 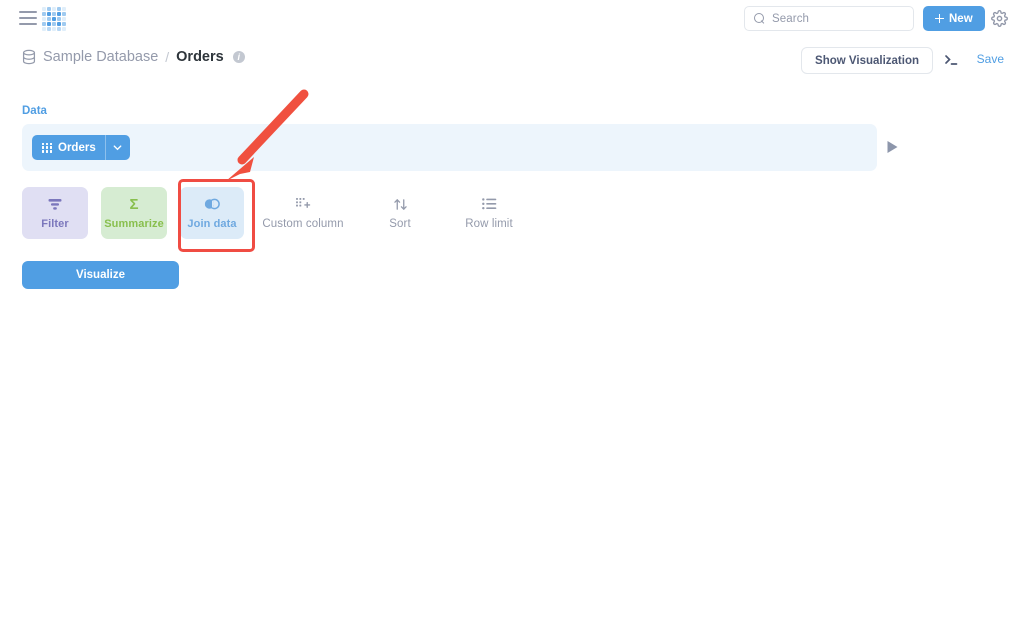 I want to click on new-button-label: New, so click(x=961, y=18).